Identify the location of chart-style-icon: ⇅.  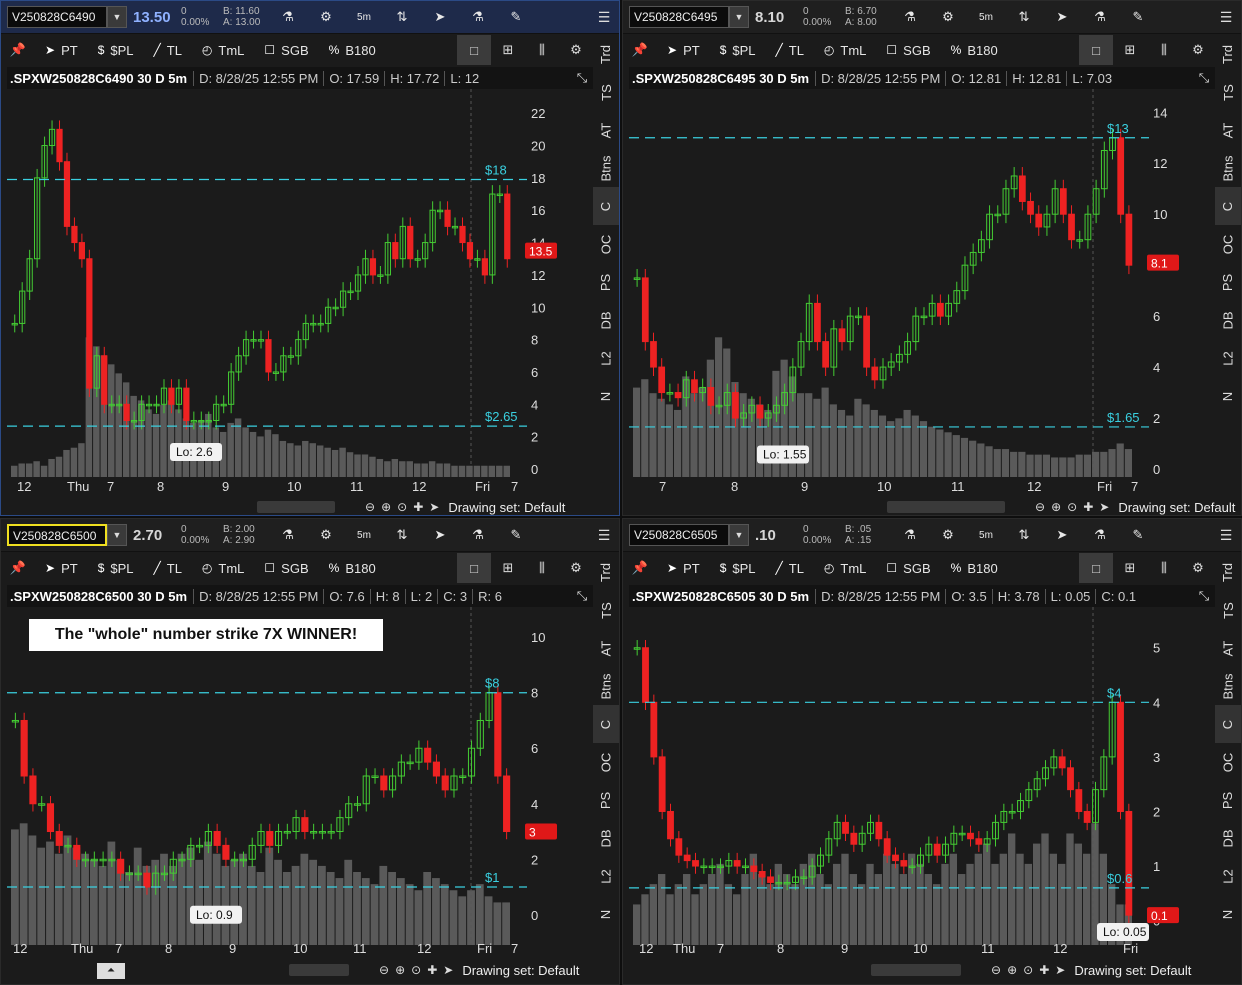
(1024, 17).